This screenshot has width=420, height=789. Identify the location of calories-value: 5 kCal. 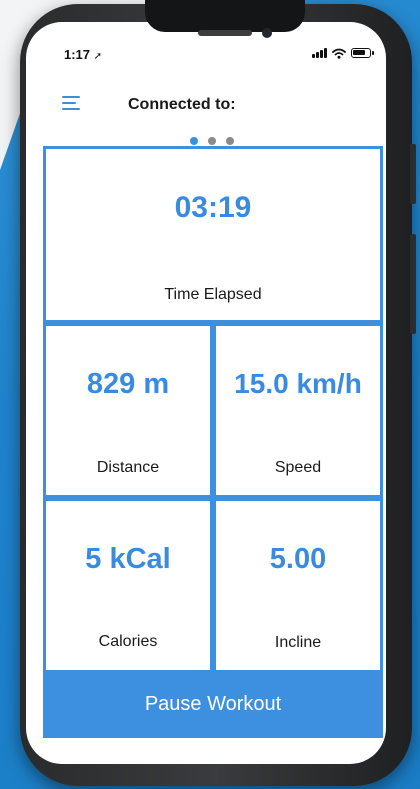
(128, 559).